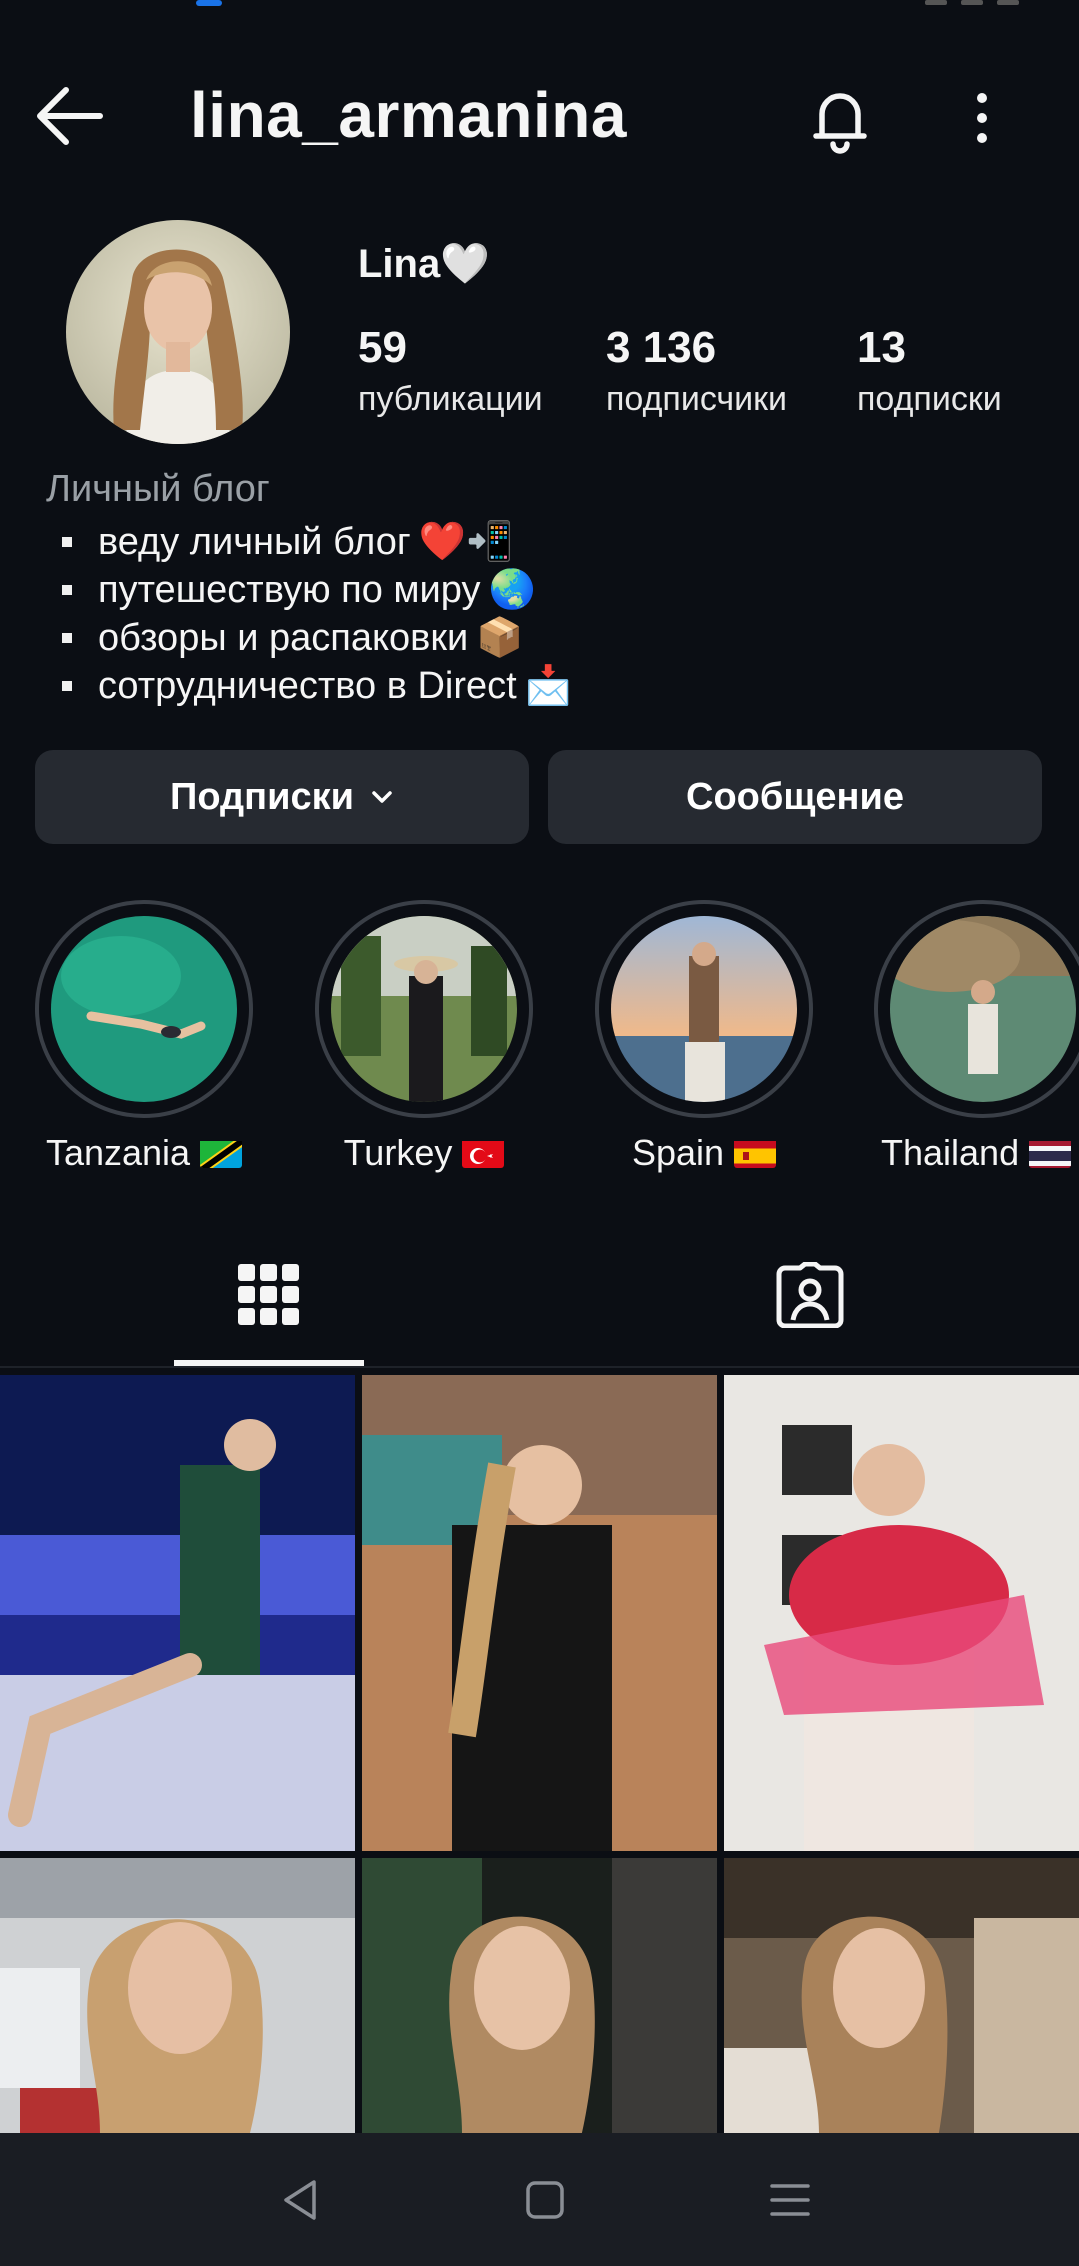  Describe the element at coordinates (562, 638) in the screenshot. I see `bio-line: обзоры и распаковки 📦` at that location.